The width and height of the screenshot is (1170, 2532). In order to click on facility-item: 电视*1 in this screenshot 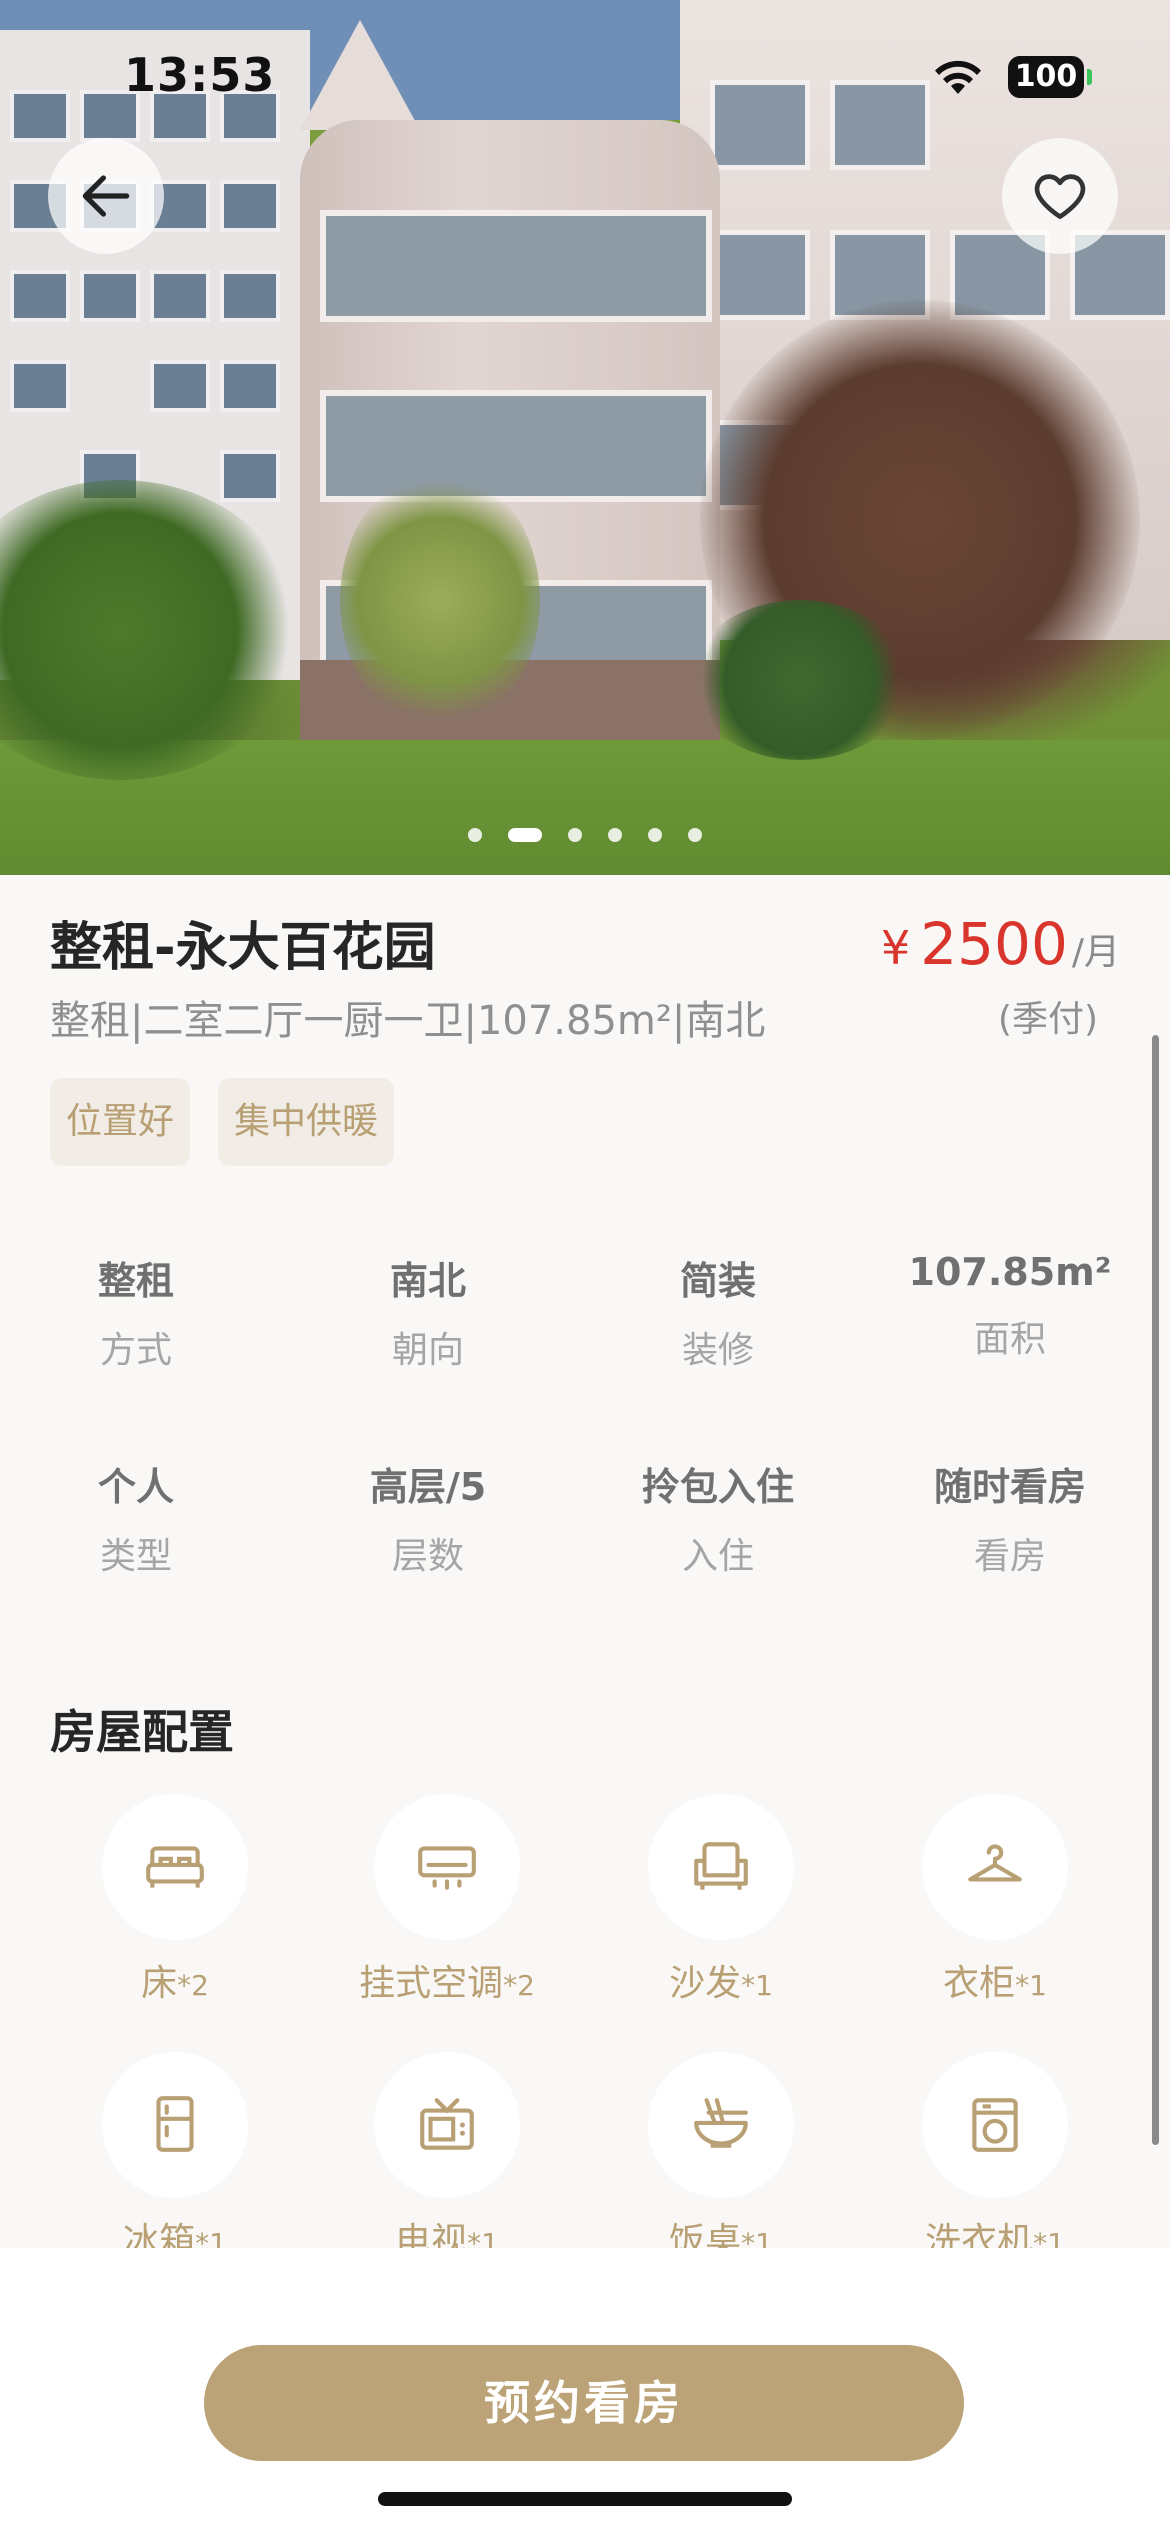, I will do `click(447, 2158)`.